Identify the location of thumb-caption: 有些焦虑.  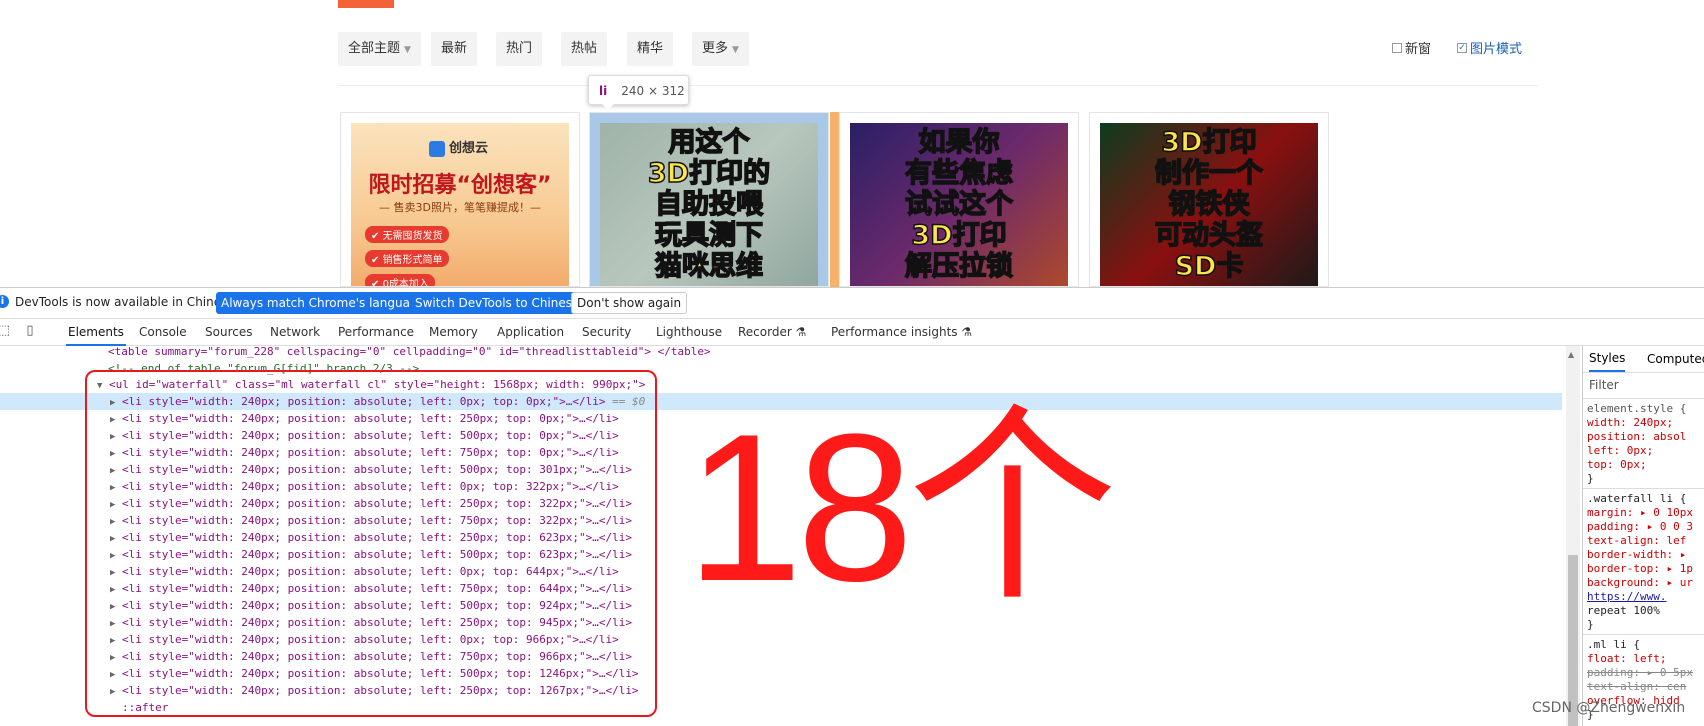
(959, 173).